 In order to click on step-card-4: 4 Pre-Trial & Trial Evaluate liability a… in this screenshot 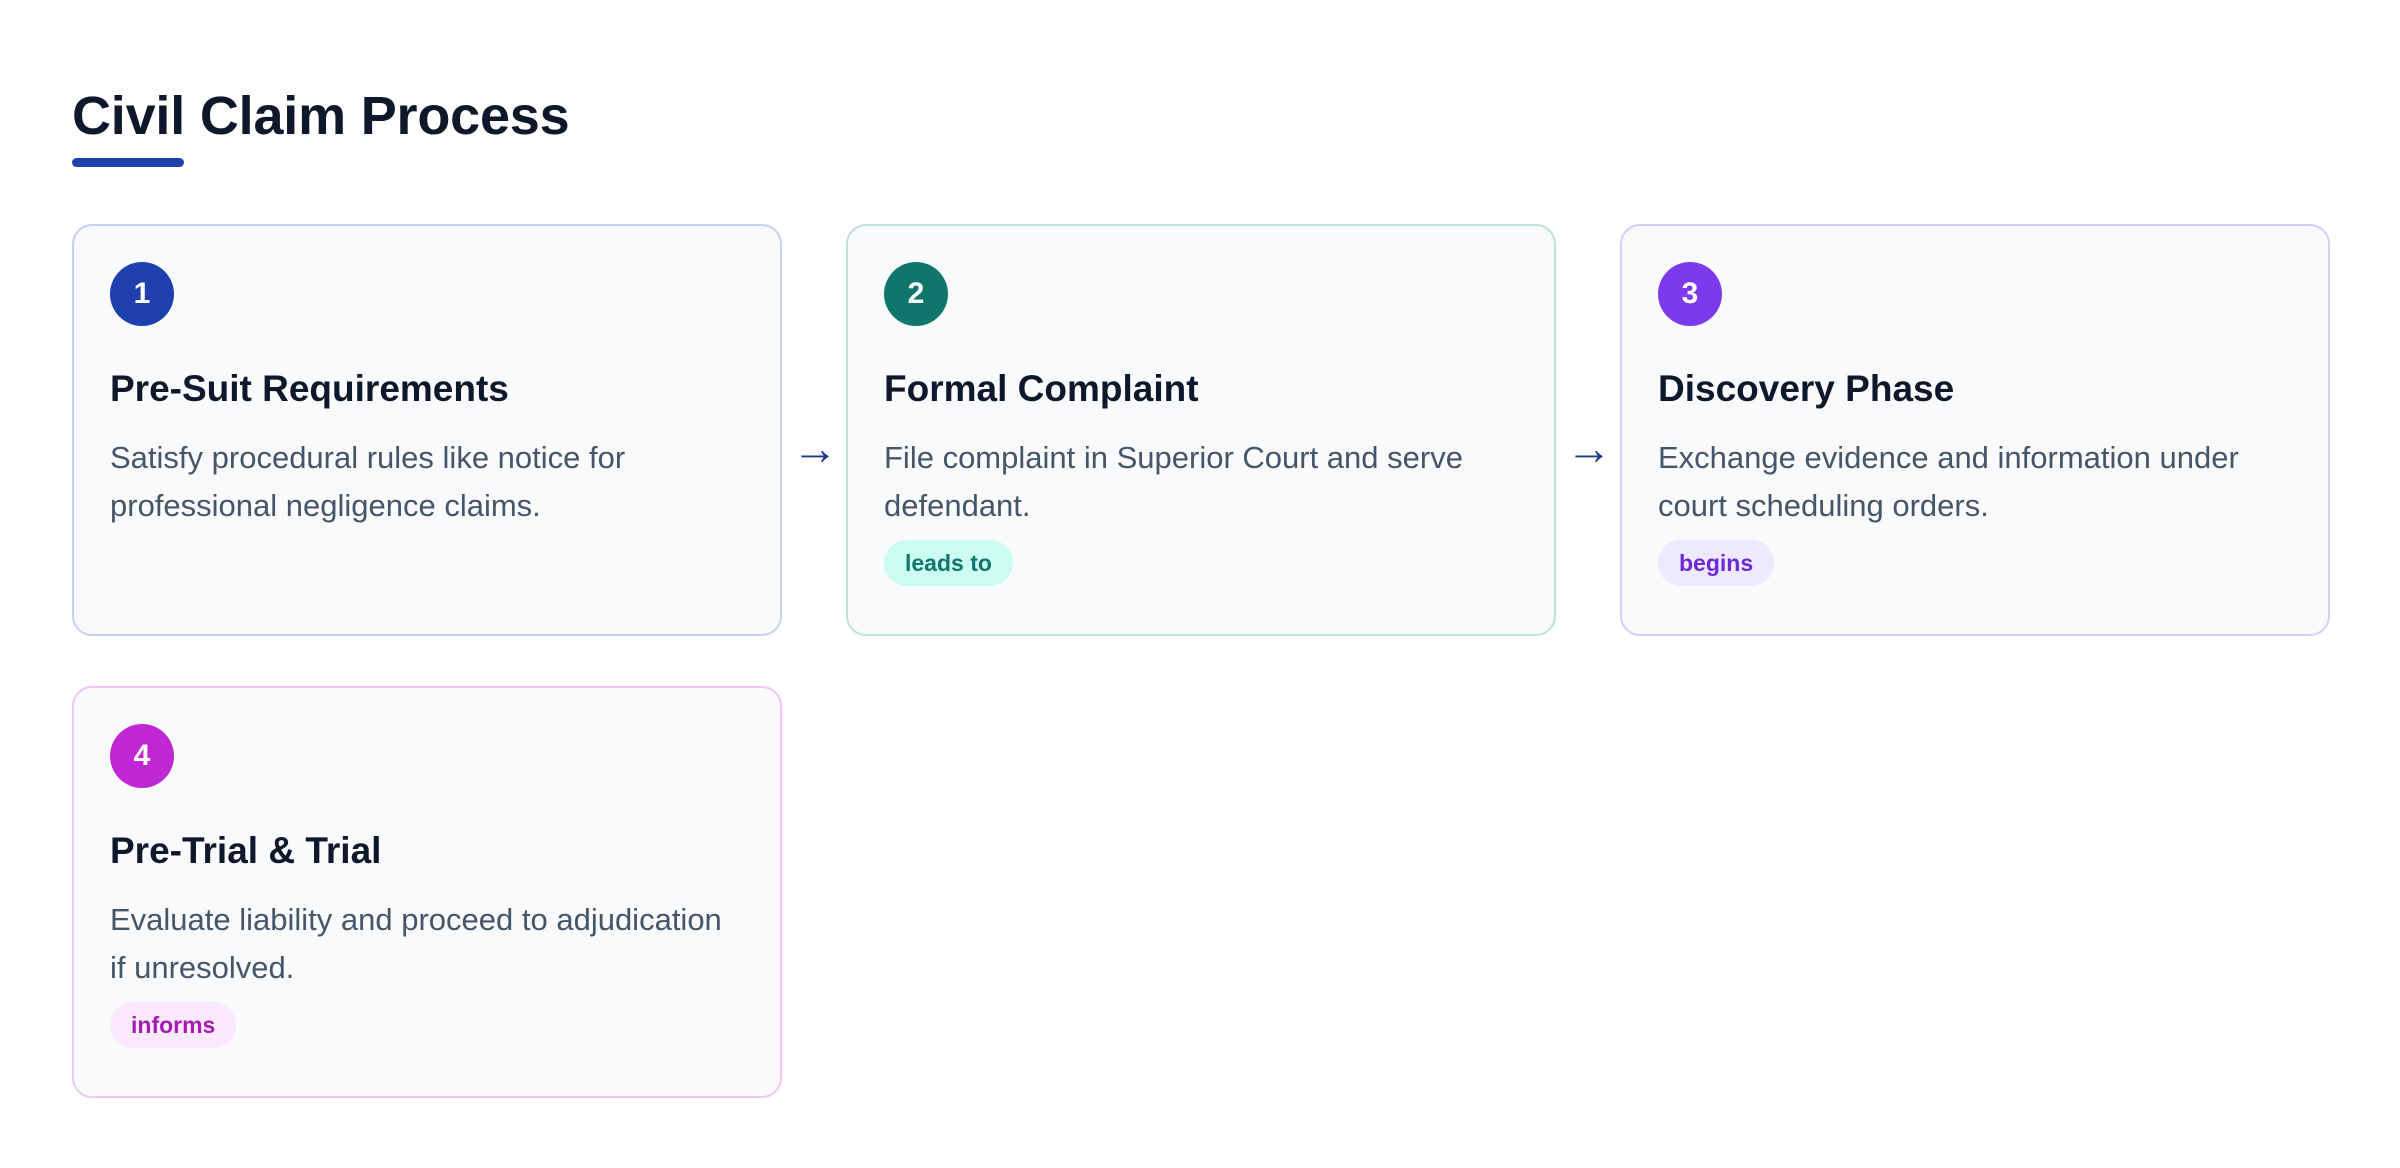, I will do `click(427, 892)`.